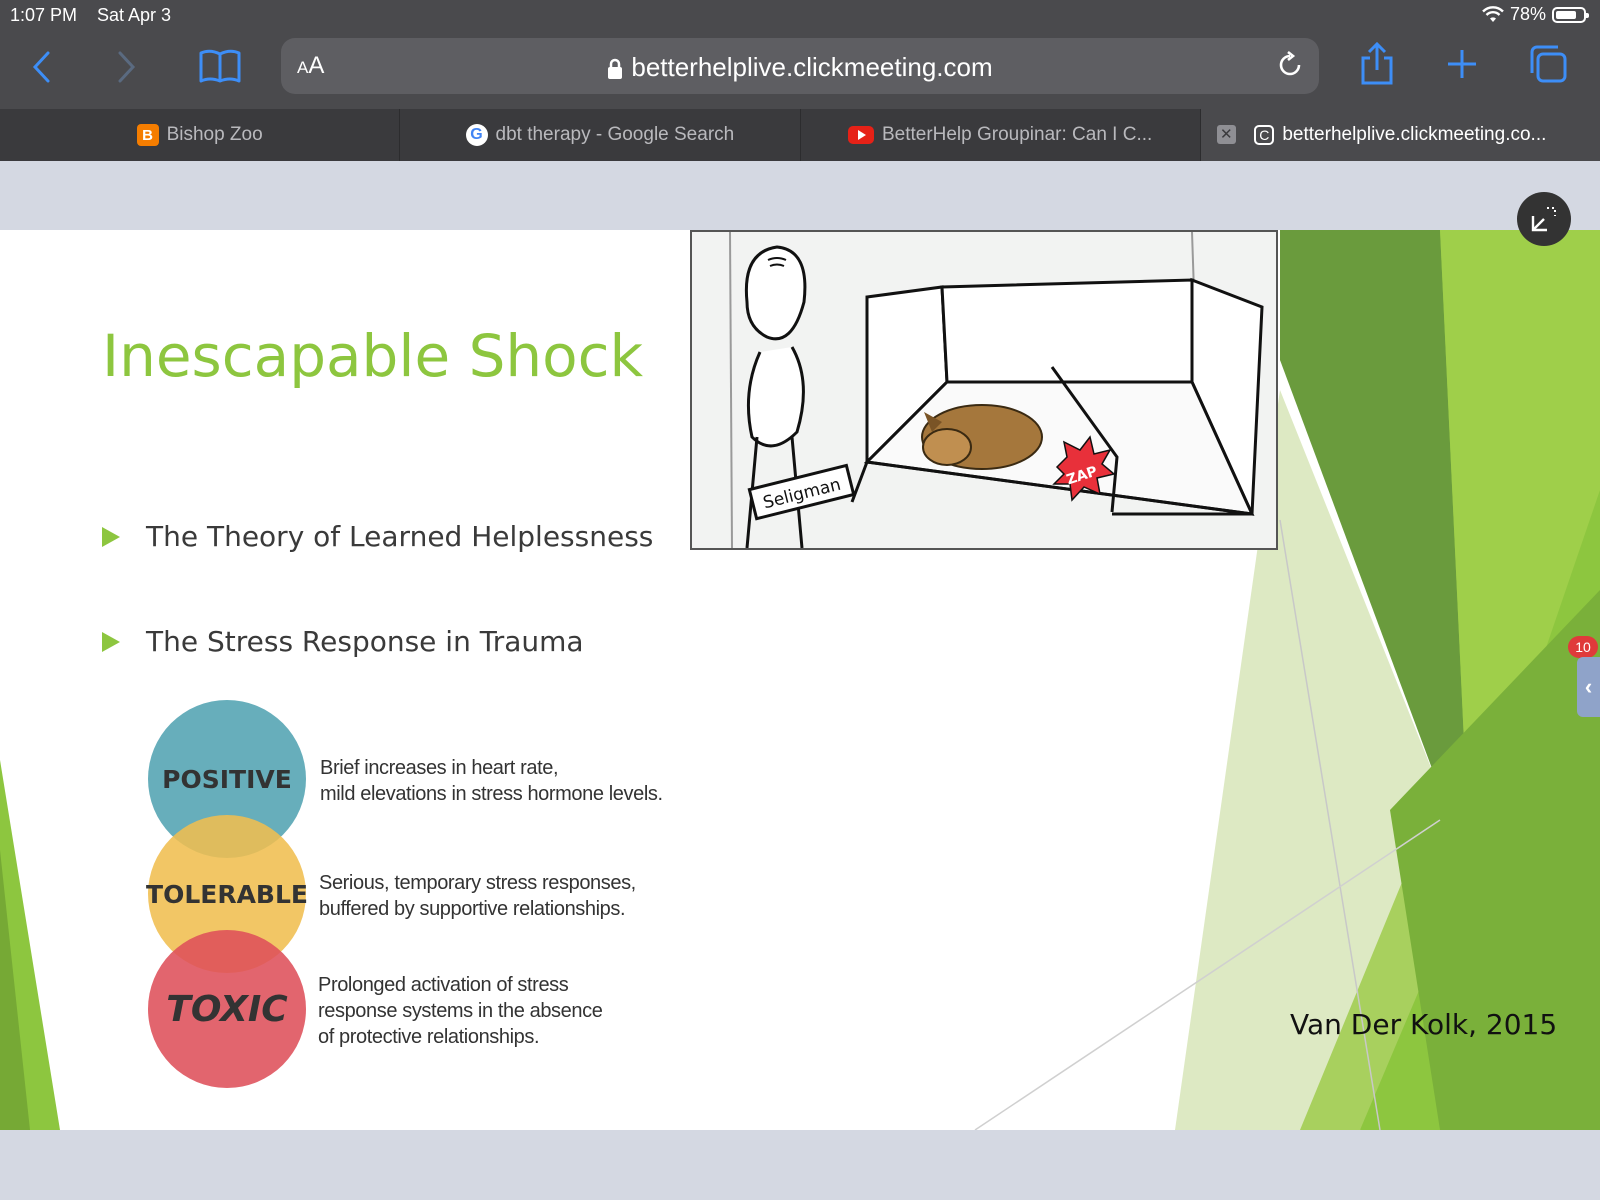  I want to click on status-right: 78%, so click(1535, 14).